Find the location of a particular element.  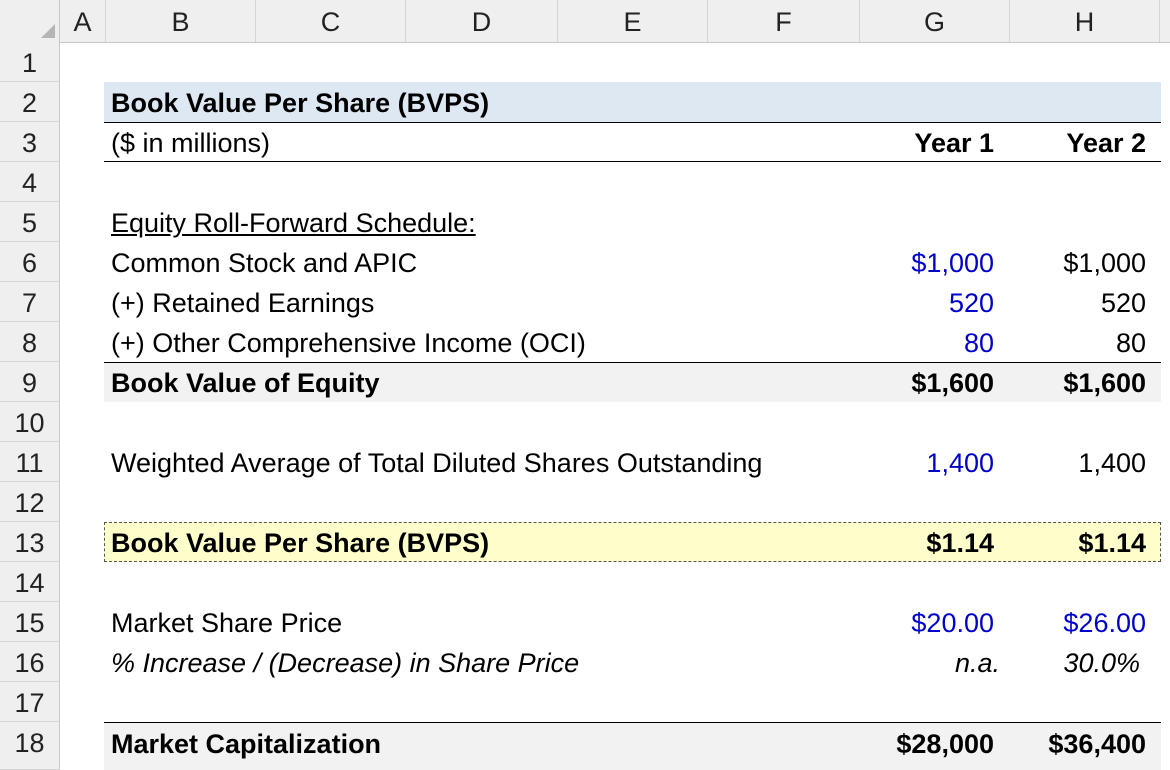

row-header-11: 11 is located at coordinates (30, 462).